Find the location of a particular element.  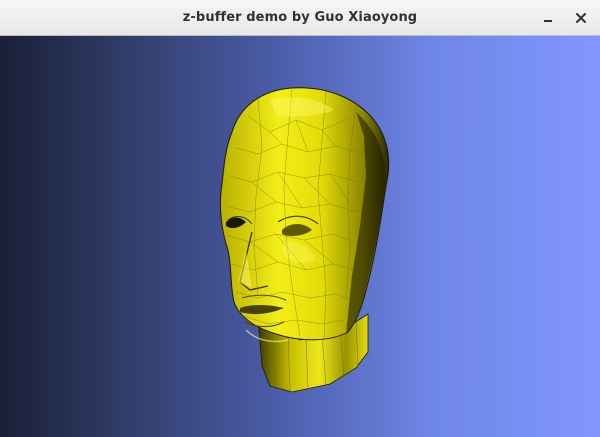

title-bar: z-buffer demo by Guo Xiaoyong is located at coordinates (300, 18).